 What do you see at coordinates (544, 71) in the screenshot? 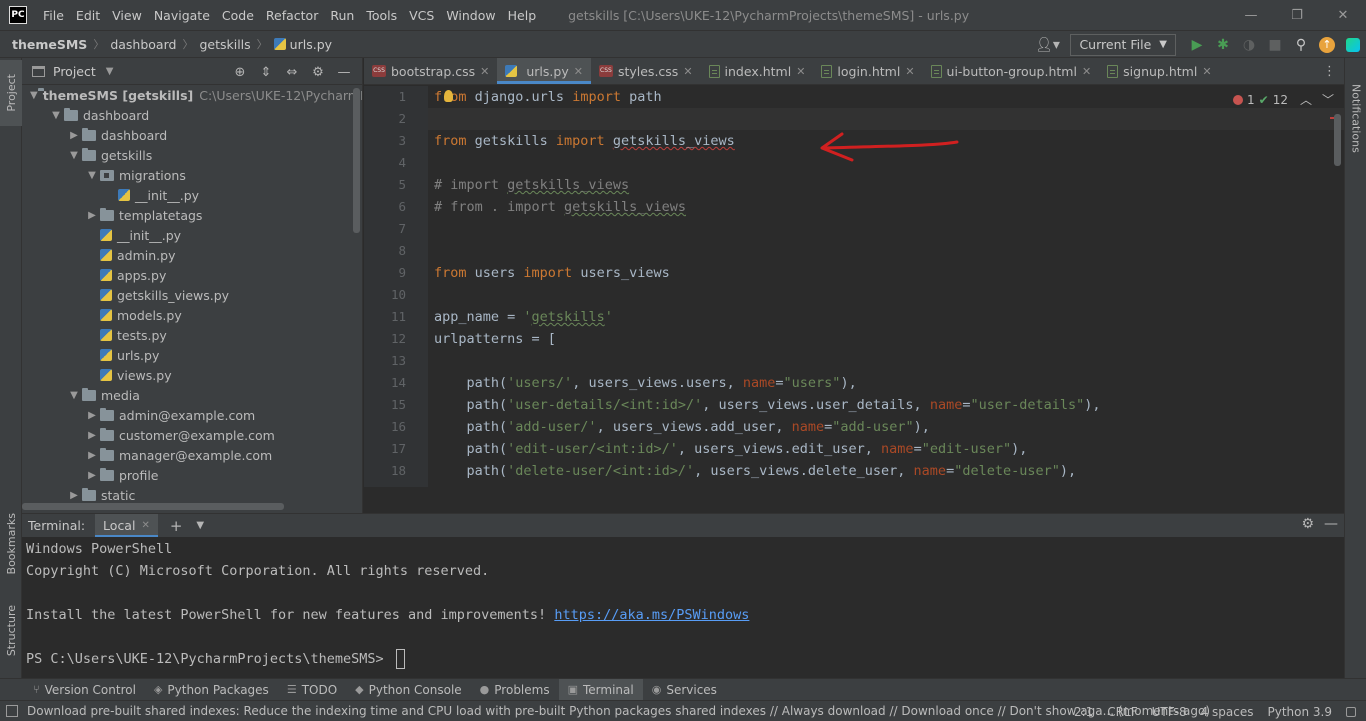
I see `editor-tab: urls.py ✕` at bounding box center [544, 71].